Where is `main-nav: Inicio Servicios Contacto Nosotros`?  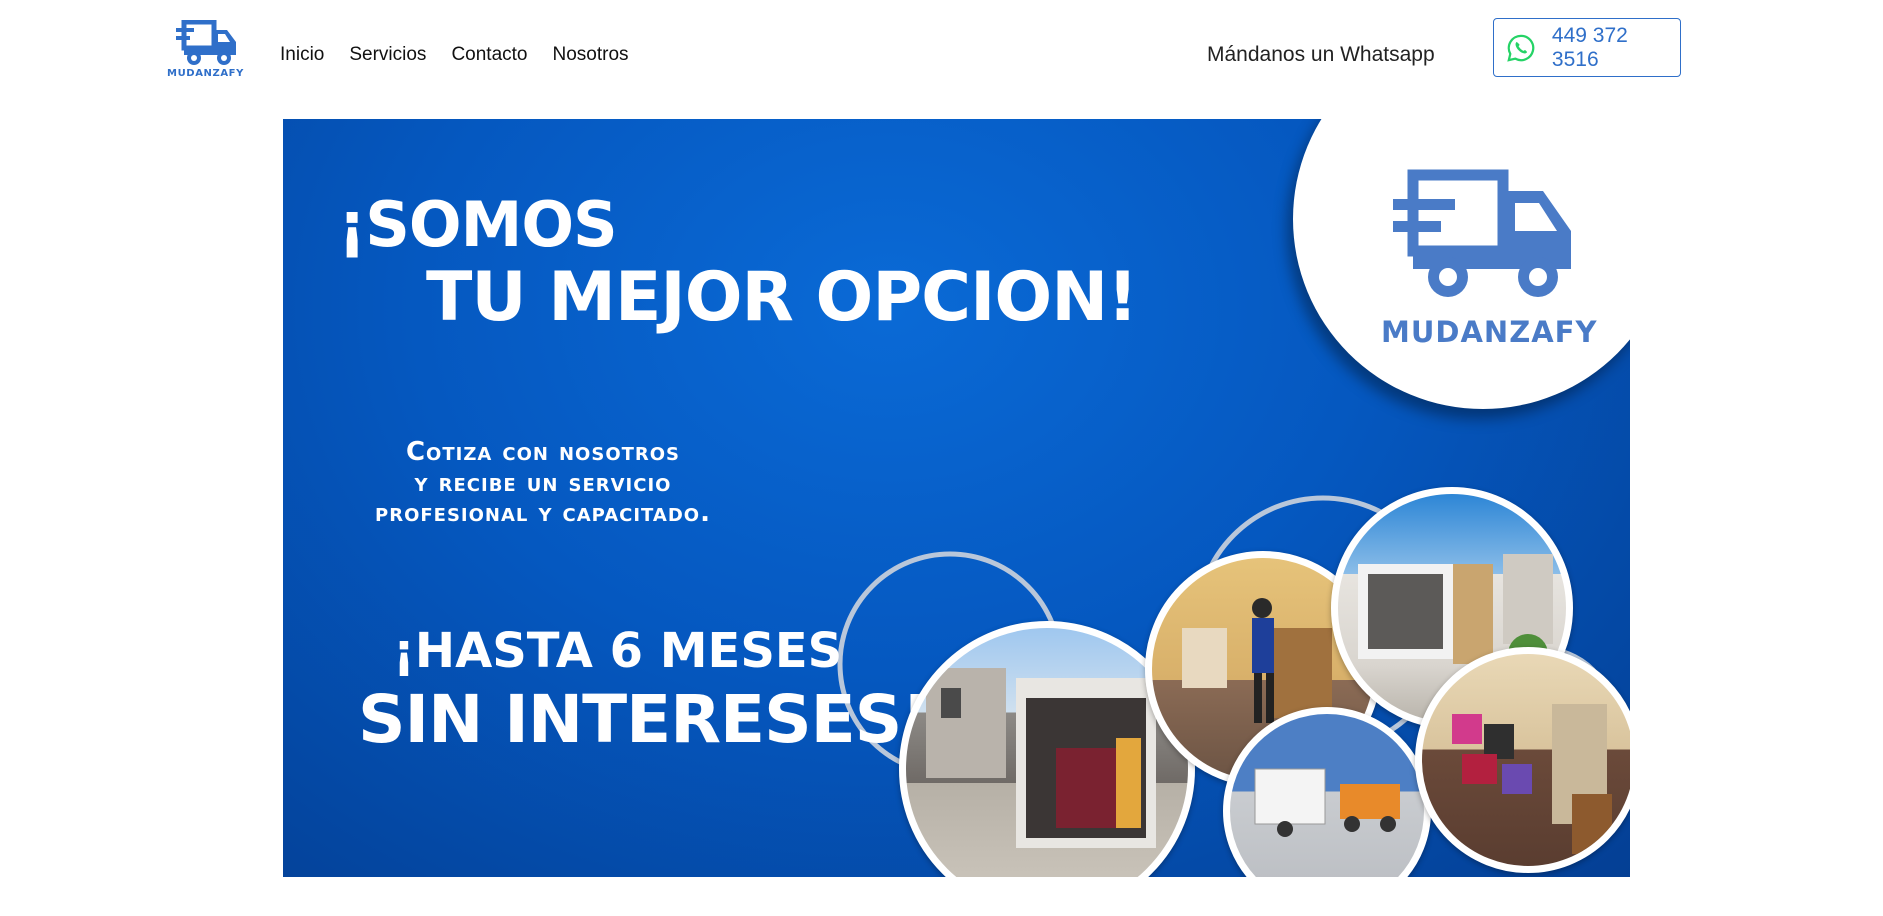
main-nav: Inicio Servicios Contacto Nosotros is located at coordinates (467, 55).